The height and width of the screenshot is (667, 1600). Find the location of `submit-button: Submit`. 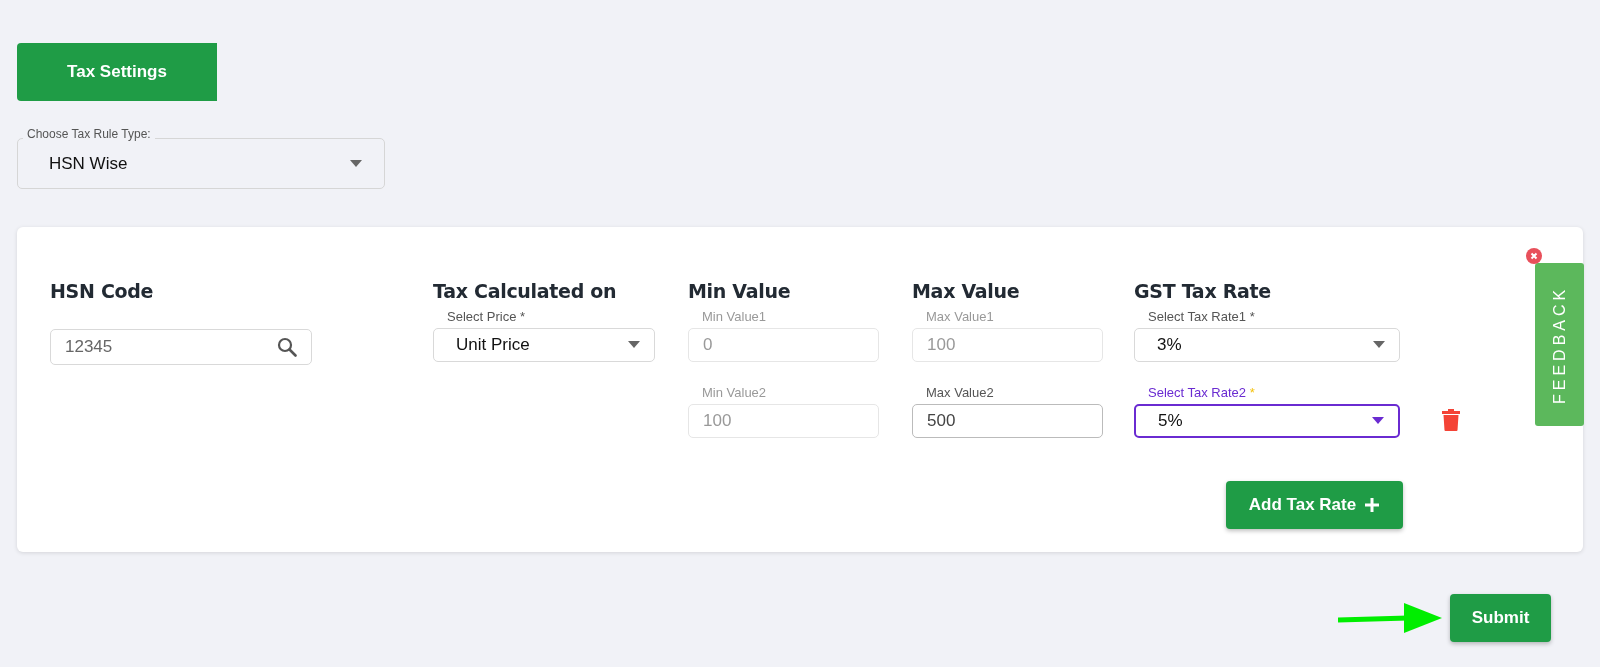

submit-button: Submit is located at coordinates (1500, 618).